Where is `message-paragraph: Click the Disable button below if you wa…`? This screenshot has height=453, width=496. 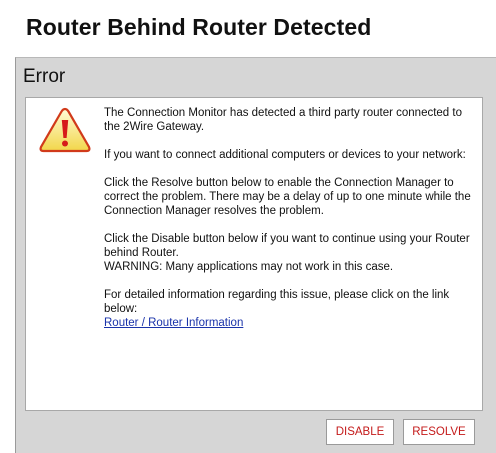 message-paragraph: Click the Disable button below if you wa… is located at coordinates (287, 246).